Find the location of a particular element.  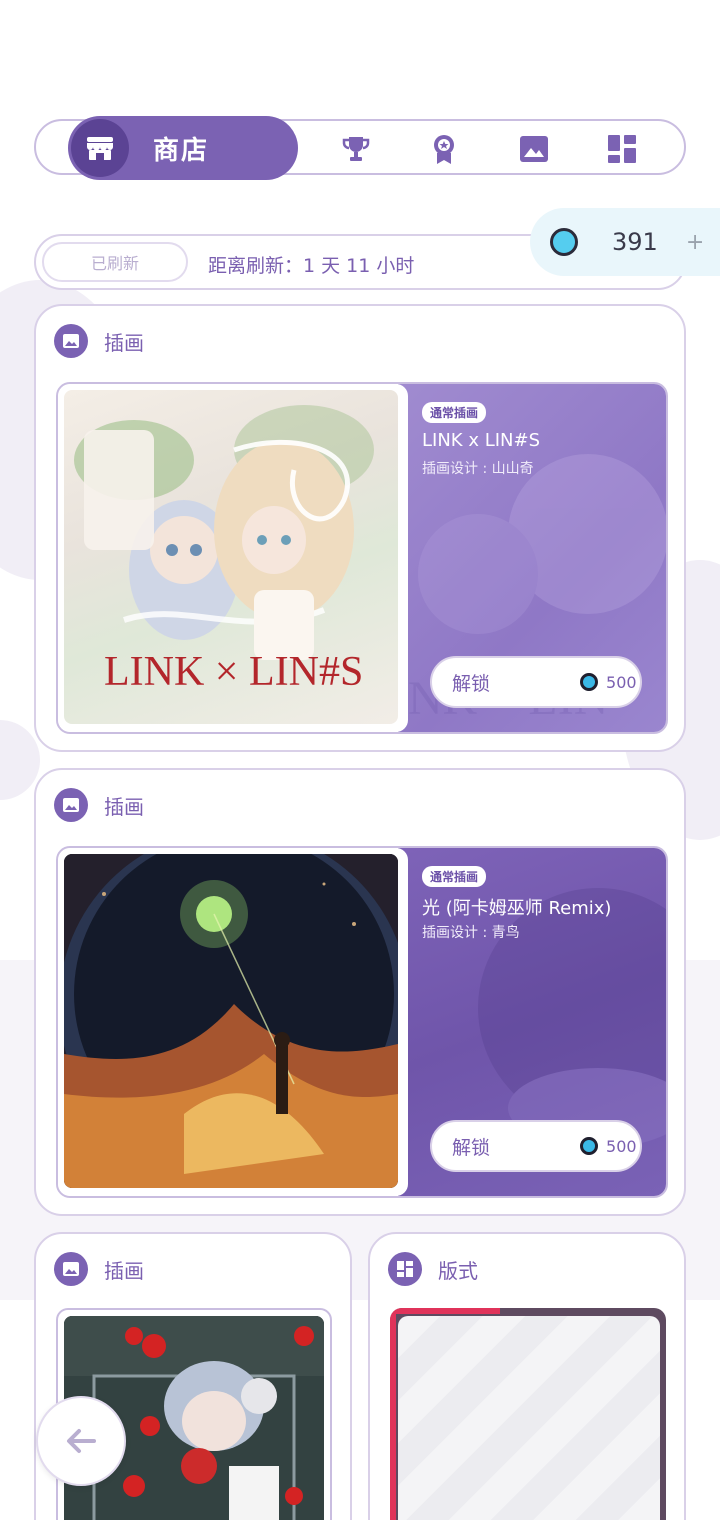

refresh-countdown: 距离刷新：1 天 11 小时 is located at coordinates (311, 266).